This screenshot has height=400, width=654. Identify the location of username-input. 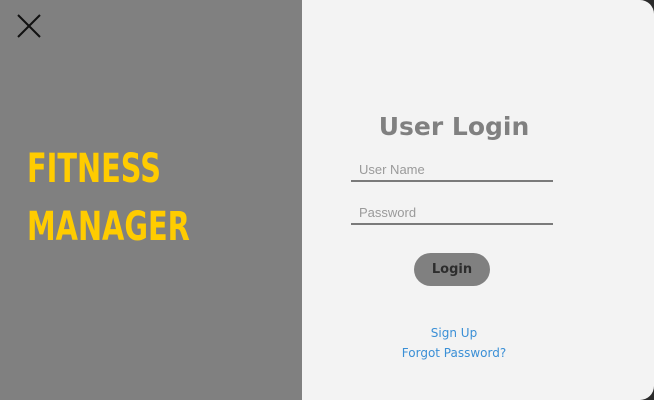
(452, 170).